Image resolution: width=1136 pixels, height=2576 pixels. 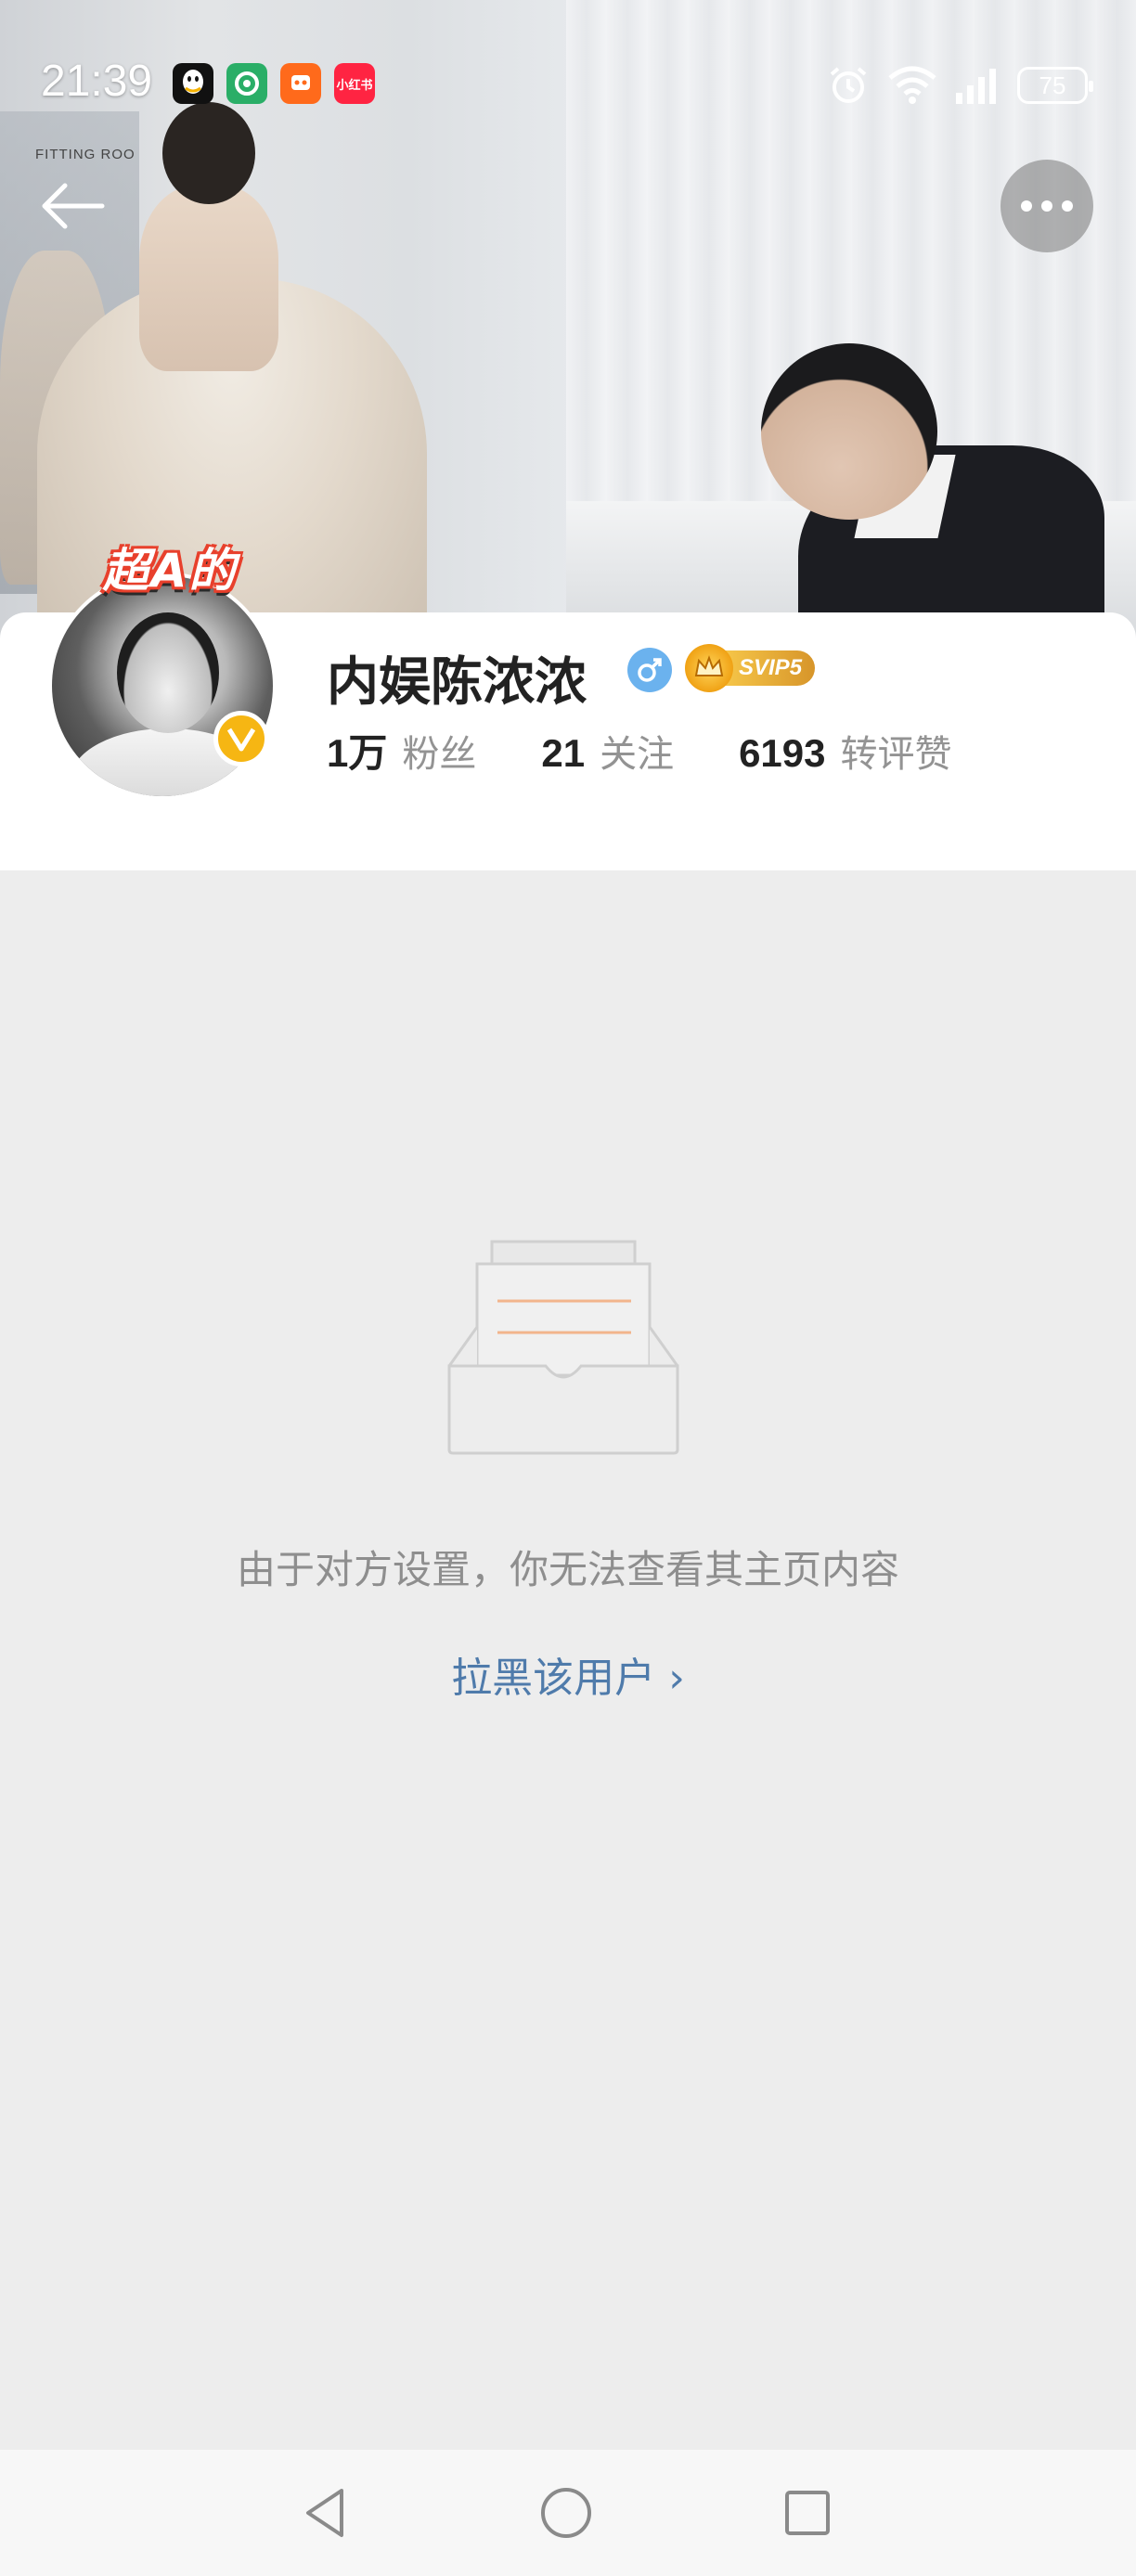 What do you see at coordinates (768, 668) in the screenshot?
I see `svip-label: SVIP5` at bounding box center [768, 668].